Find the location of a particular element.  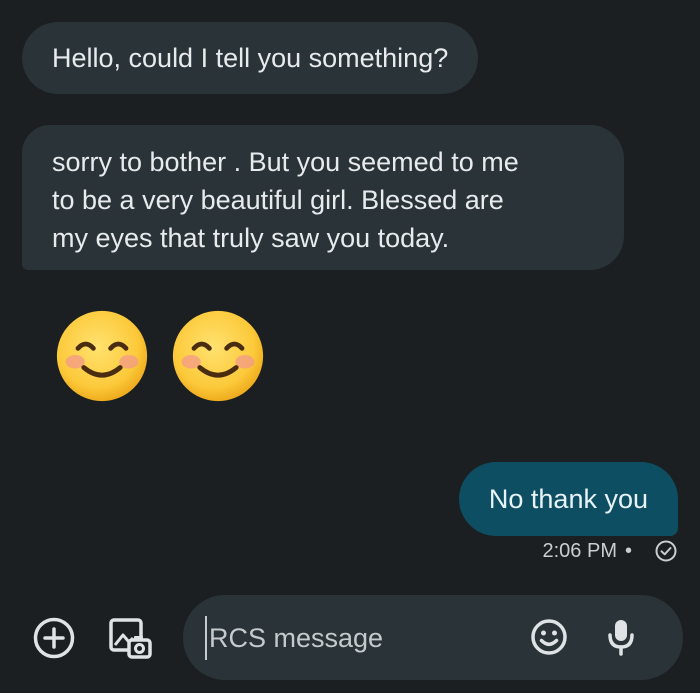

message-status: 2:06 PM • is located at coordinates (609, 551).